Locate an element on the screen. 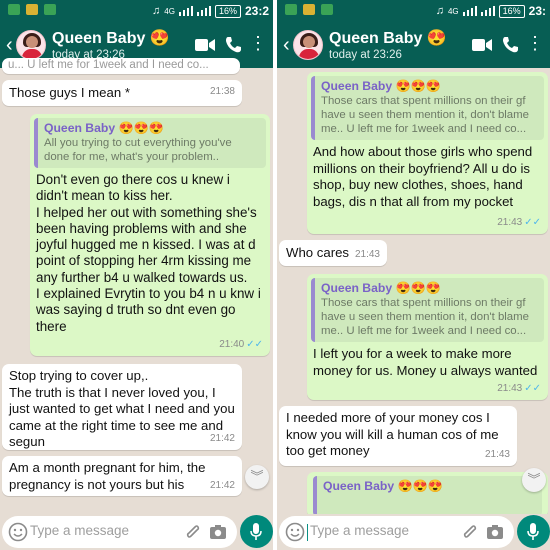 This screenshot has width=550, height=550. message-bubble: Who cares 21:43 is located at coordinates (333, 253).